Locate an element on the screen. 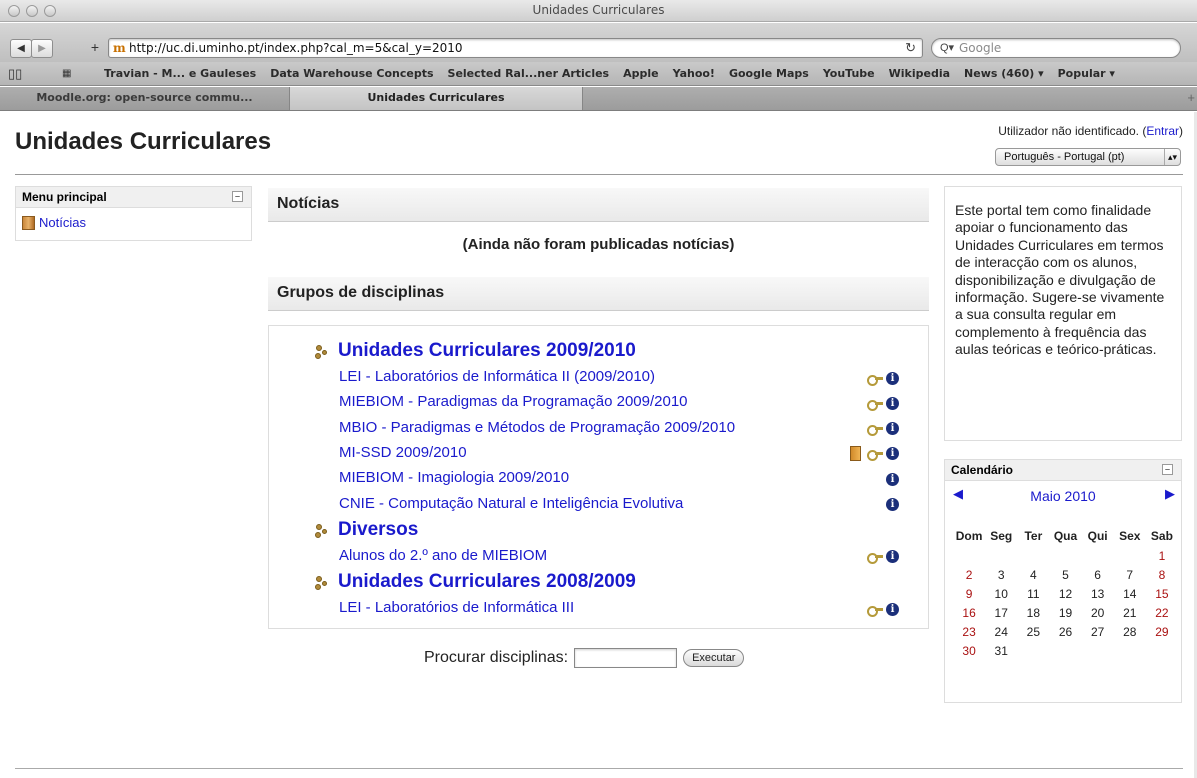 This screenshot has width=1197, height=778. calendar-day: 30 is located at coordinates (969, 652).